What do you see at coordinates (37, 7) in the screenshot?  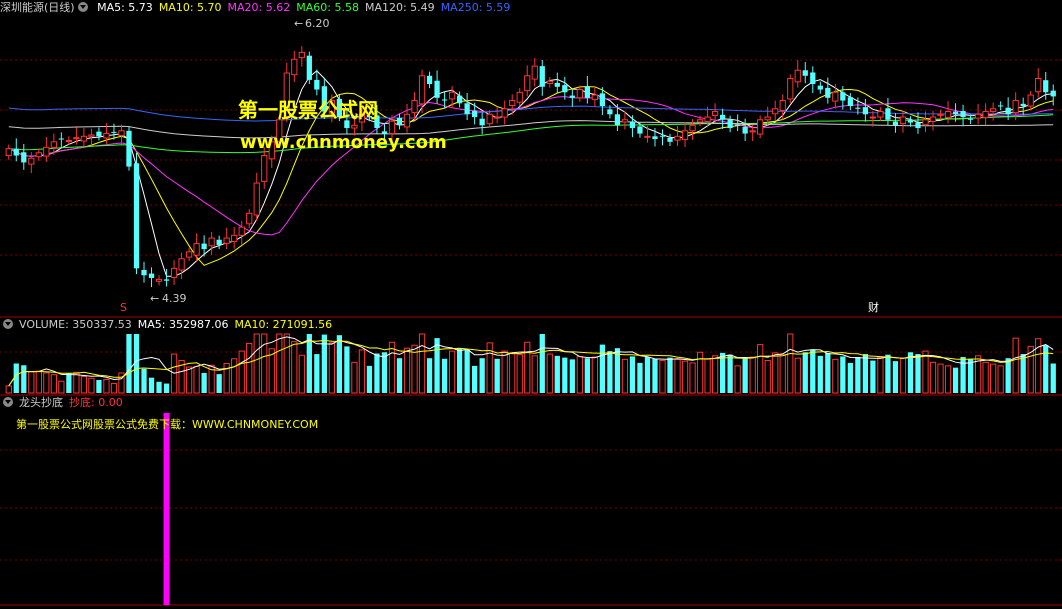 I see `stock-title: 深圳能源(日线)` at bounding box center [37, 7].